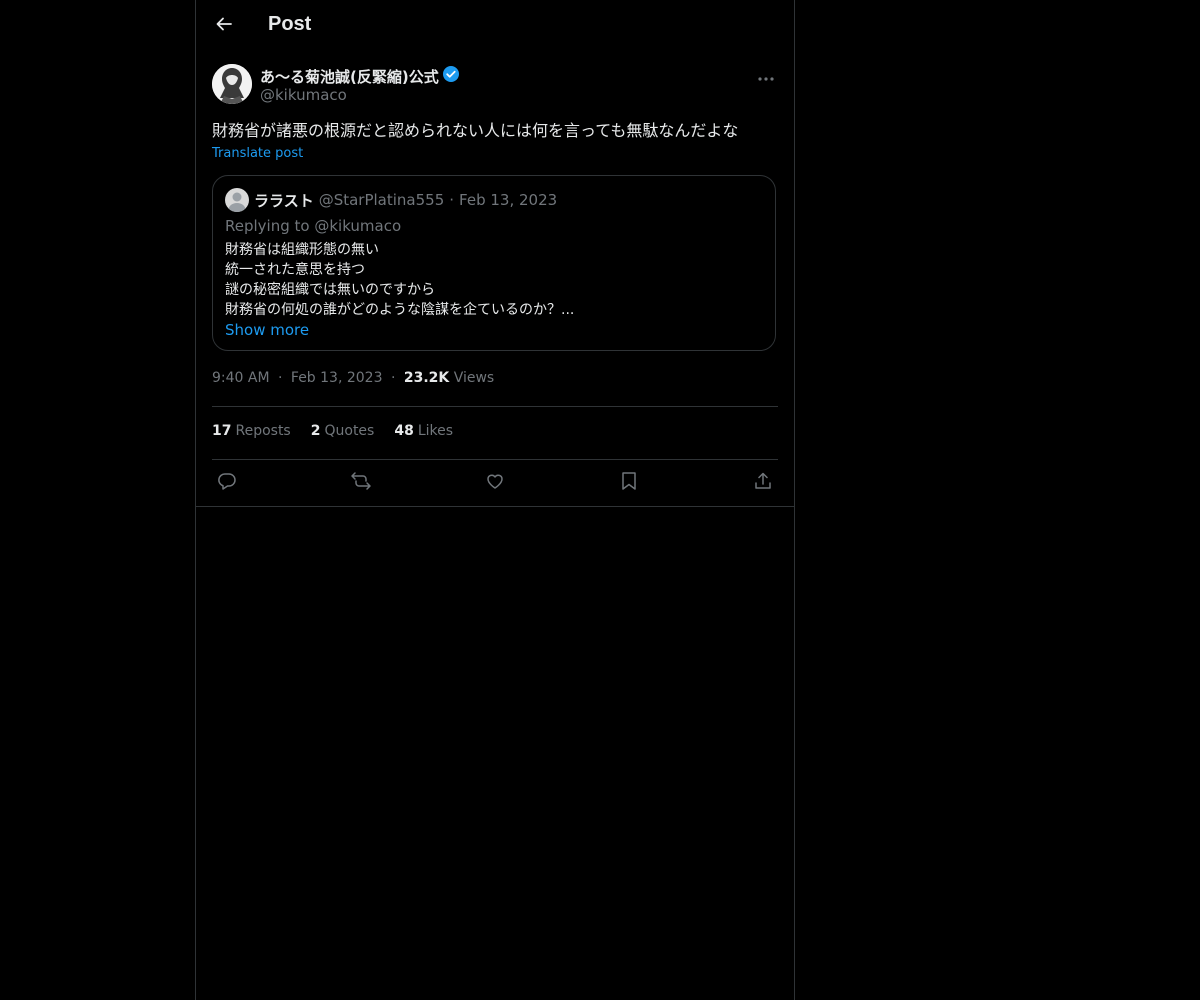 The width and height of the screenshot is (1200, 1000). I want to click on likes-count: 48, so click(404, 431).